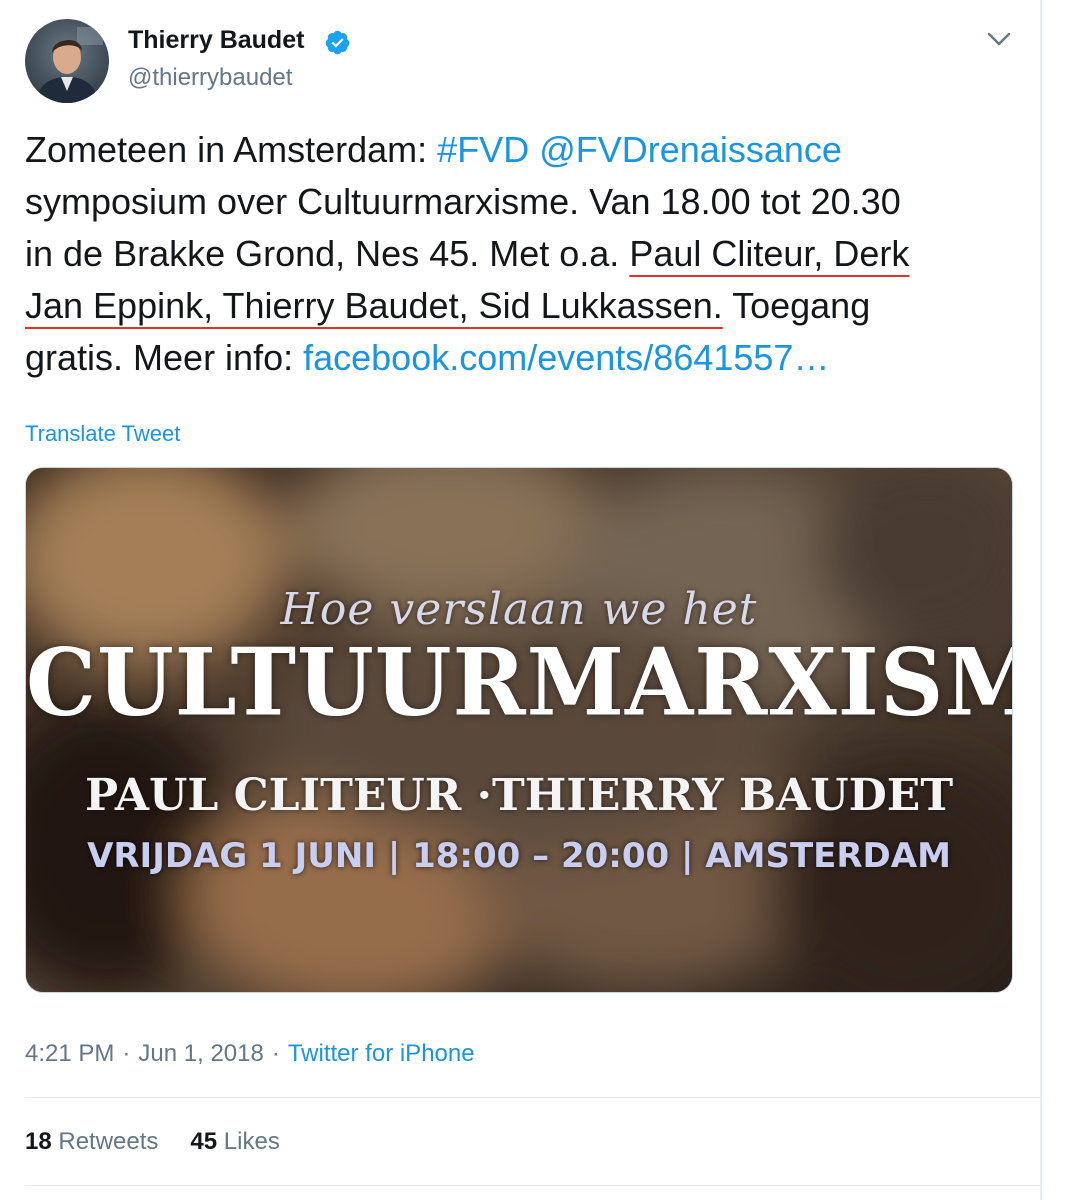 The width and height of the screenshot is (1067, 1200). Describe the element at coordinates (519, 682) in the screenshot. I see `image-title: CULTUURMARXISME` at that location.